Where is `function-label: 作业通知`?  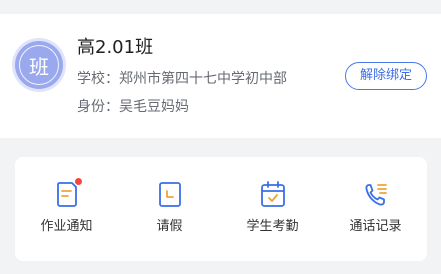
function-label: 作业通知 is located at coordinates (66, 226).